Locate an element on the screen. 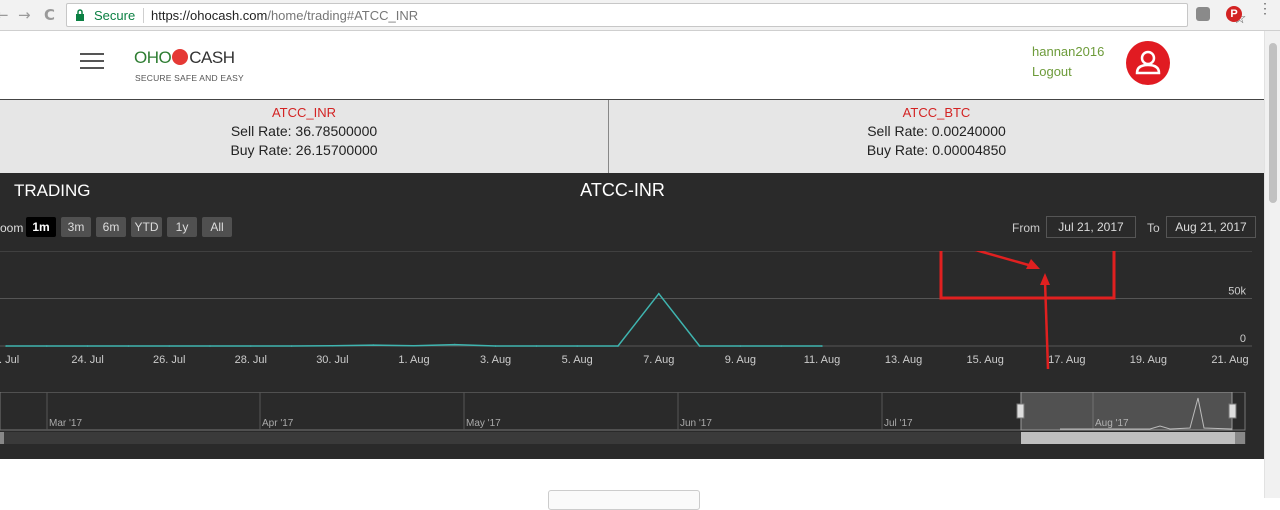 The height and width of the screenshot is (510, 1280). x-tick-label: 2. Jul is located at coordinates (9, 360).